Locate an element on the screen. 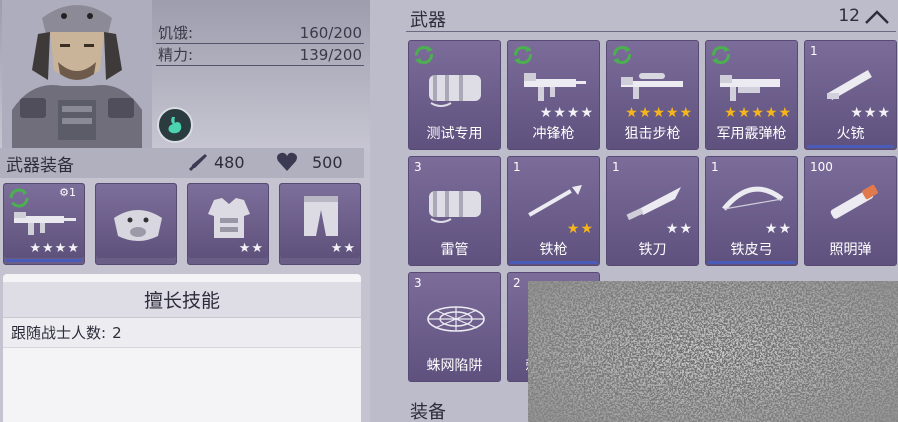  equip-slot-legs: ★★ is located at coordinates (320, 224).